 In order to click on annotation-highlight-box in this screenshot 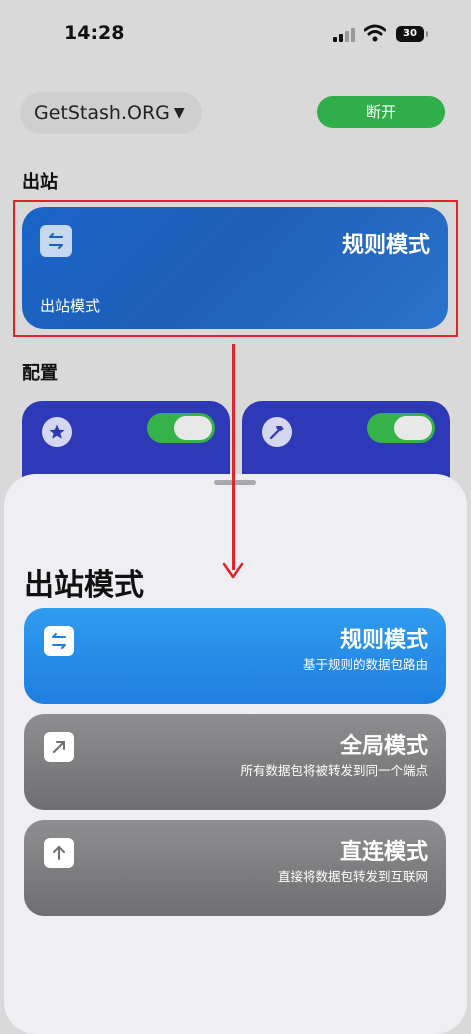, I will do `click(235, 268)`.